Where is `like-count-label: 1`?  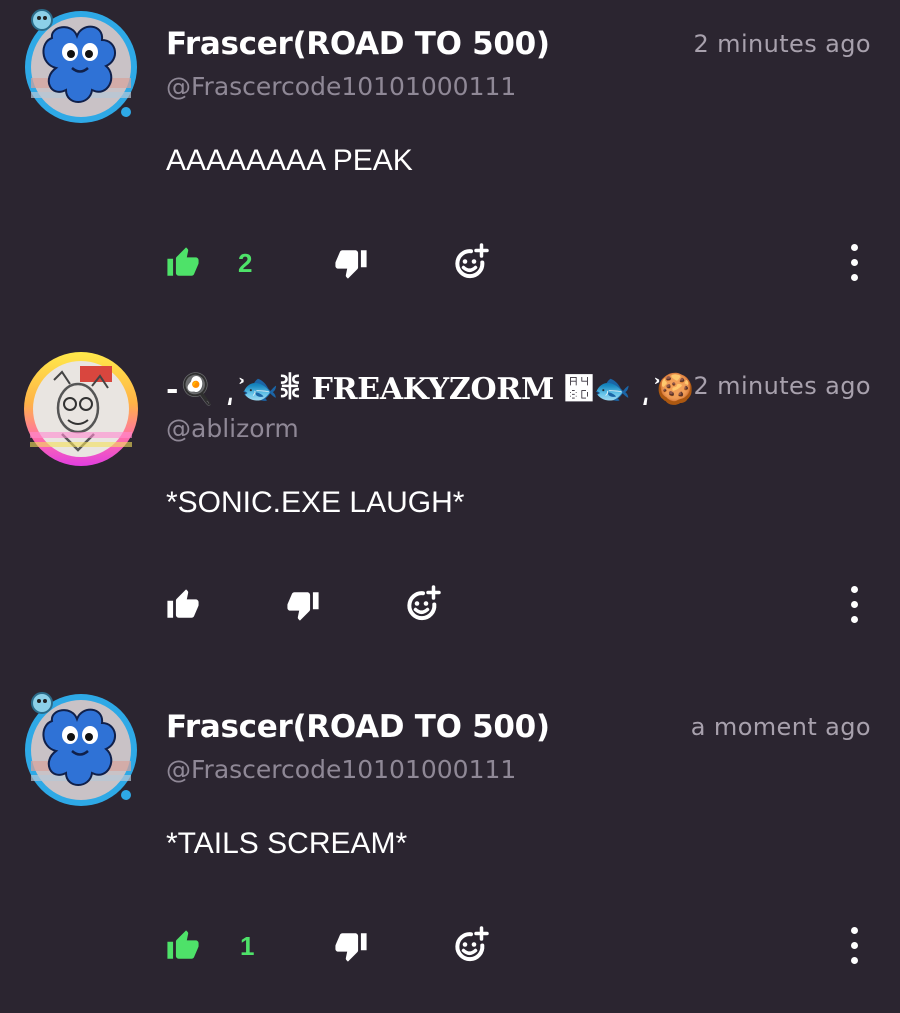 like-count-label: 1 is located at coordinates (247, 945).